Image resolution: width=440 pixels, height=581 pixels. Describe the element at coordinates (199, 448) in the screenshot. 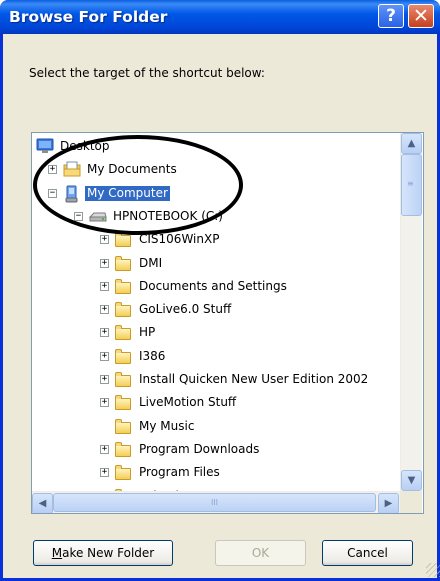

I see `tree-item-label: Program Downloads` at that location.